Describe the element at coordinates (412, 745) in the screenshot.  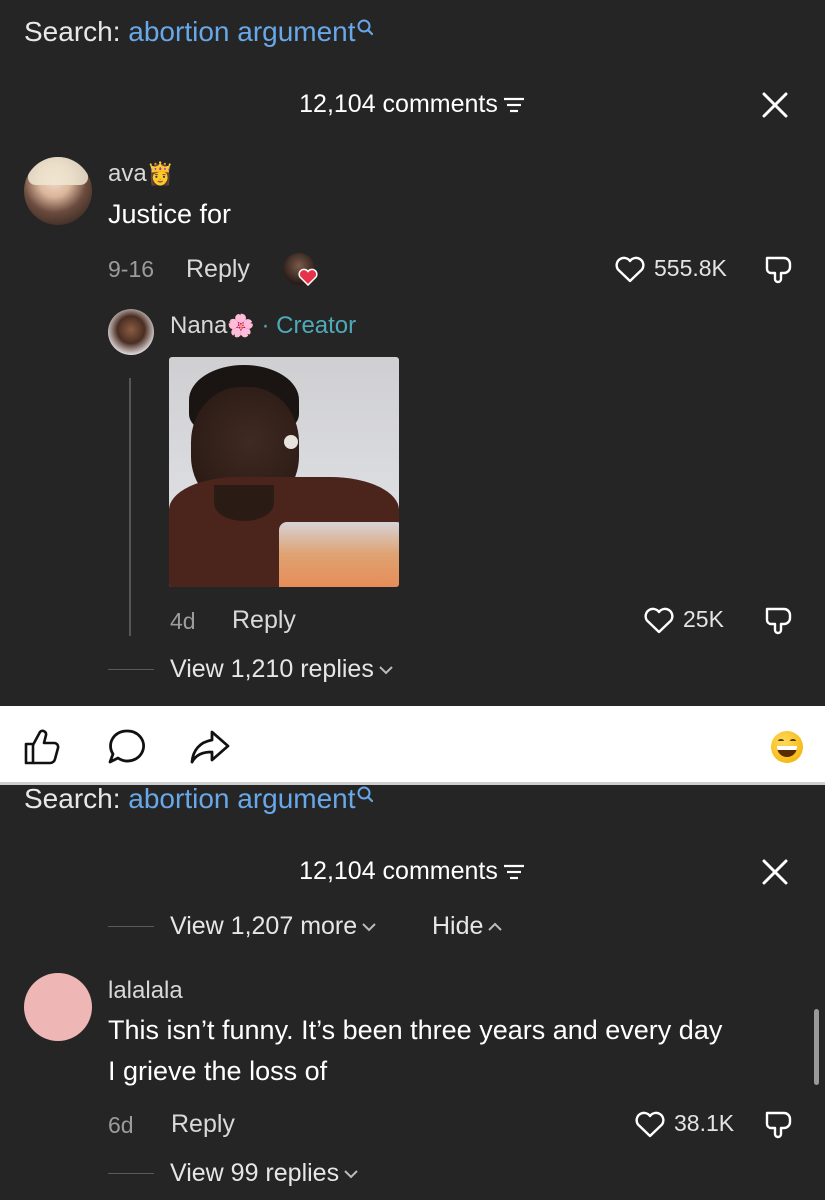
I see `action-bar` at that location.